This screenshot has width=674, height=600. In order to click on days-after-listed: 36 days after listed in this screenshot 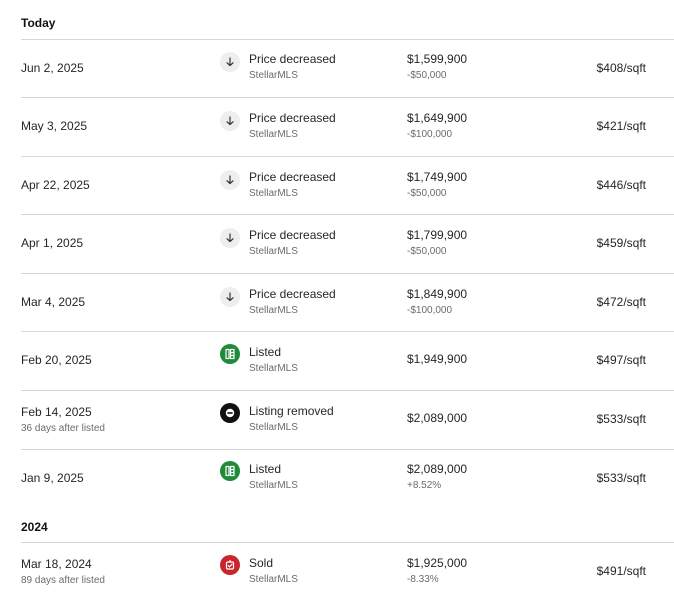, I will do `click(63, 428)`.